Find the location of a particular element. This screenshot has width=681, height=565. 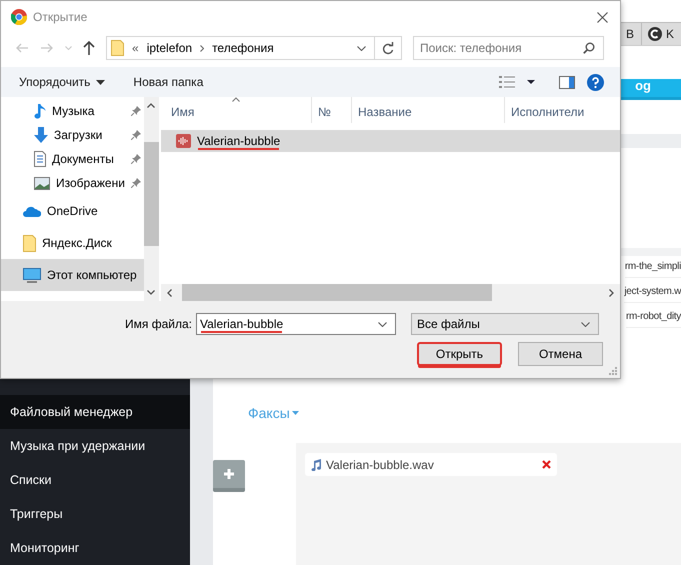

cloud-icon is located at coordinates (32, 211).